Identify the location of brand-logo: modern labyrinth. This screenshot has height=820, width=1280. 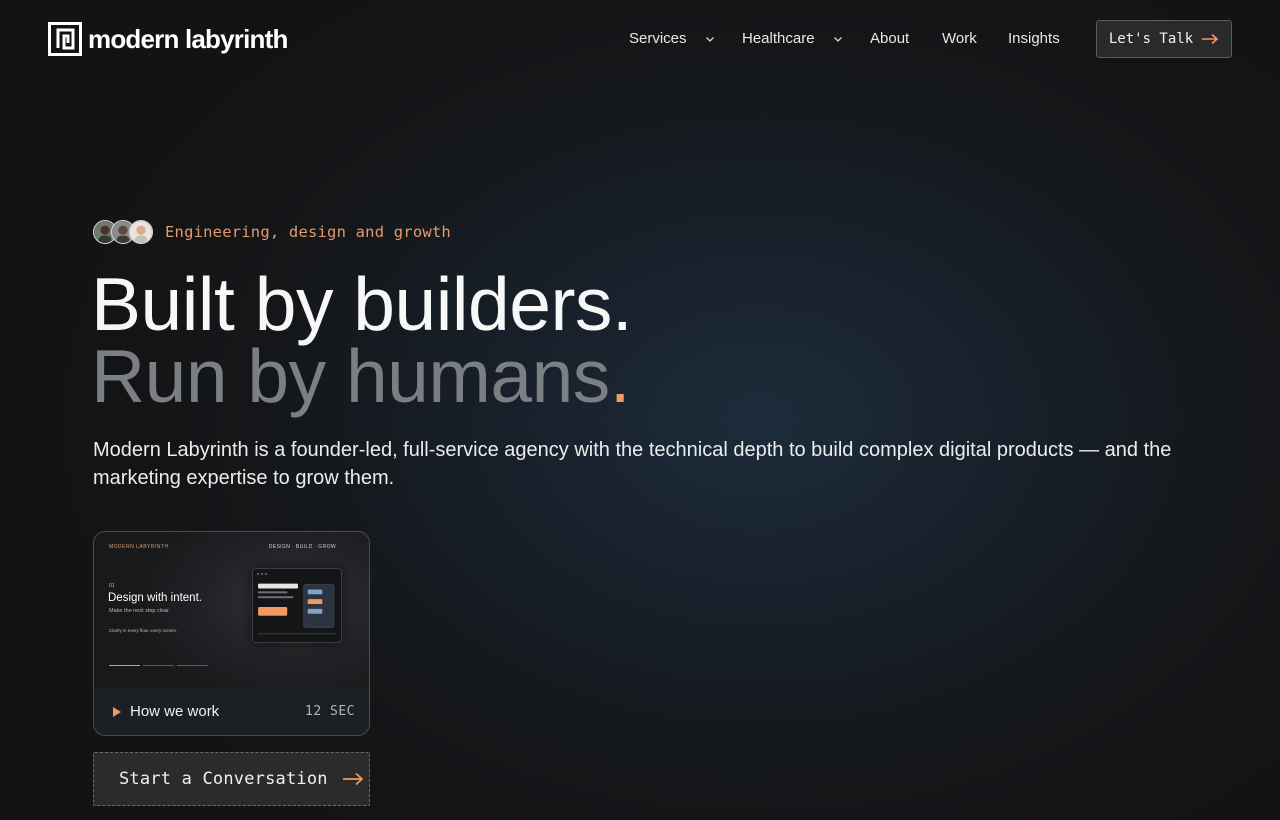
(168, 39).